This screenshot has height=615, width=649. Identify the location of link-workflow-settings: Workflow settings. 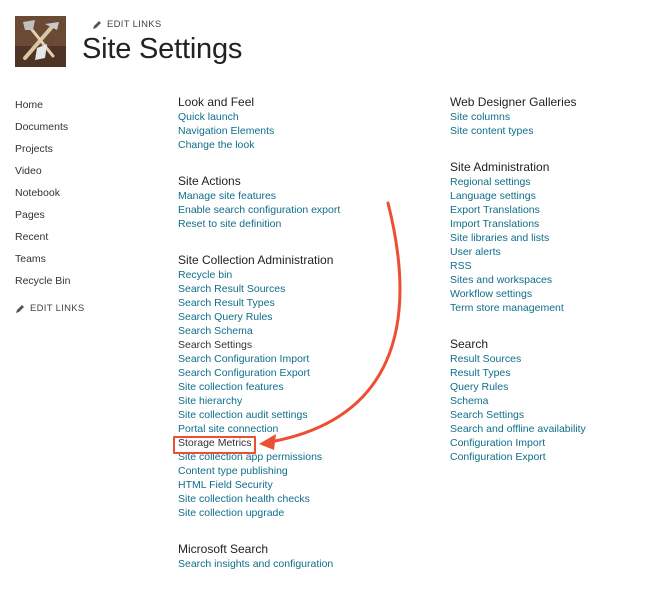
(545, 294).